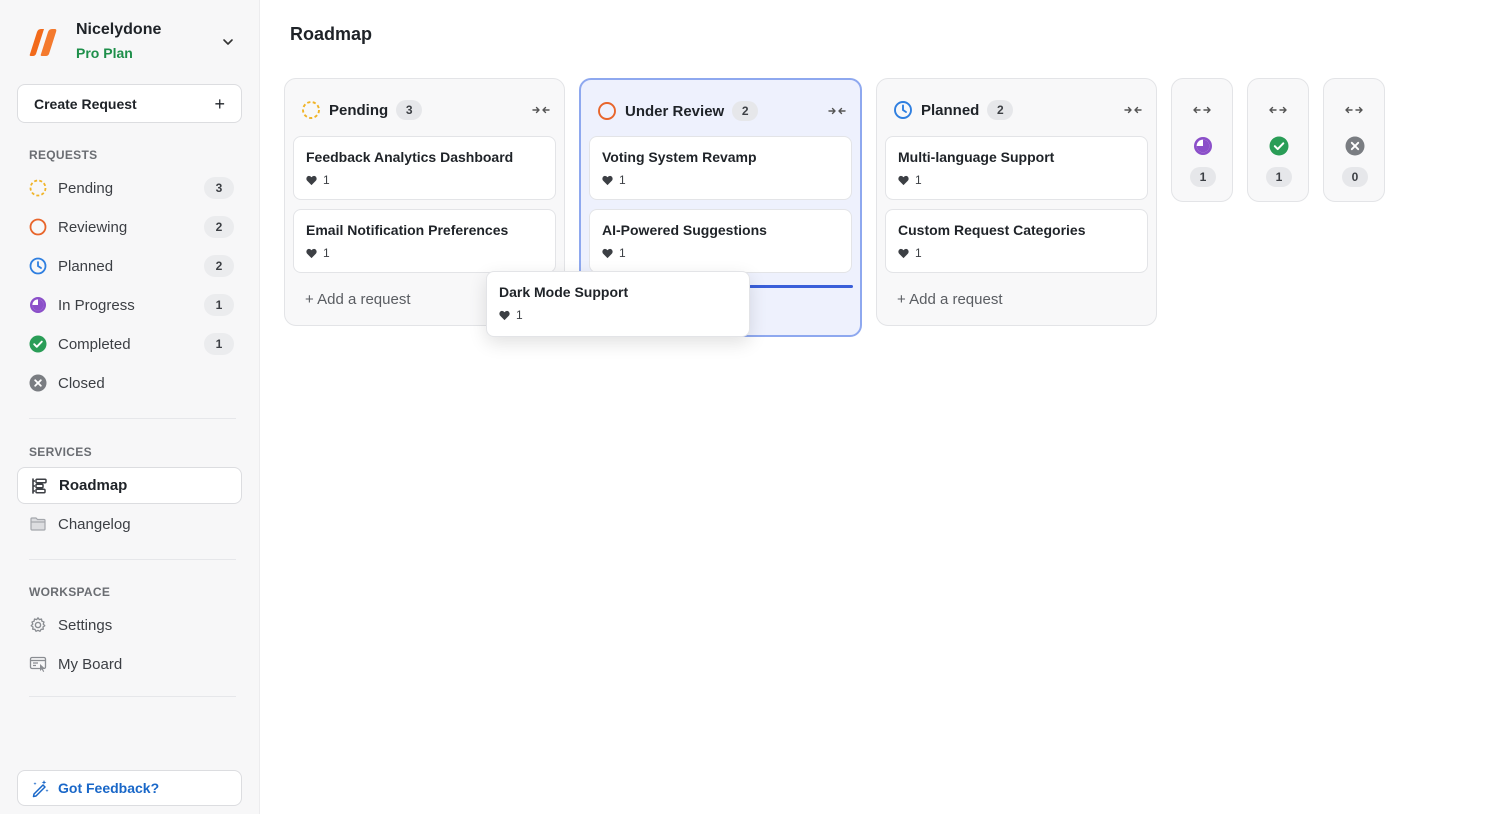 This screenshot has width=1512, height=814. Describe the element at coordinates (720, 168) in the screenshot. I see `request-card: Voting System Revamp 1` at that location.